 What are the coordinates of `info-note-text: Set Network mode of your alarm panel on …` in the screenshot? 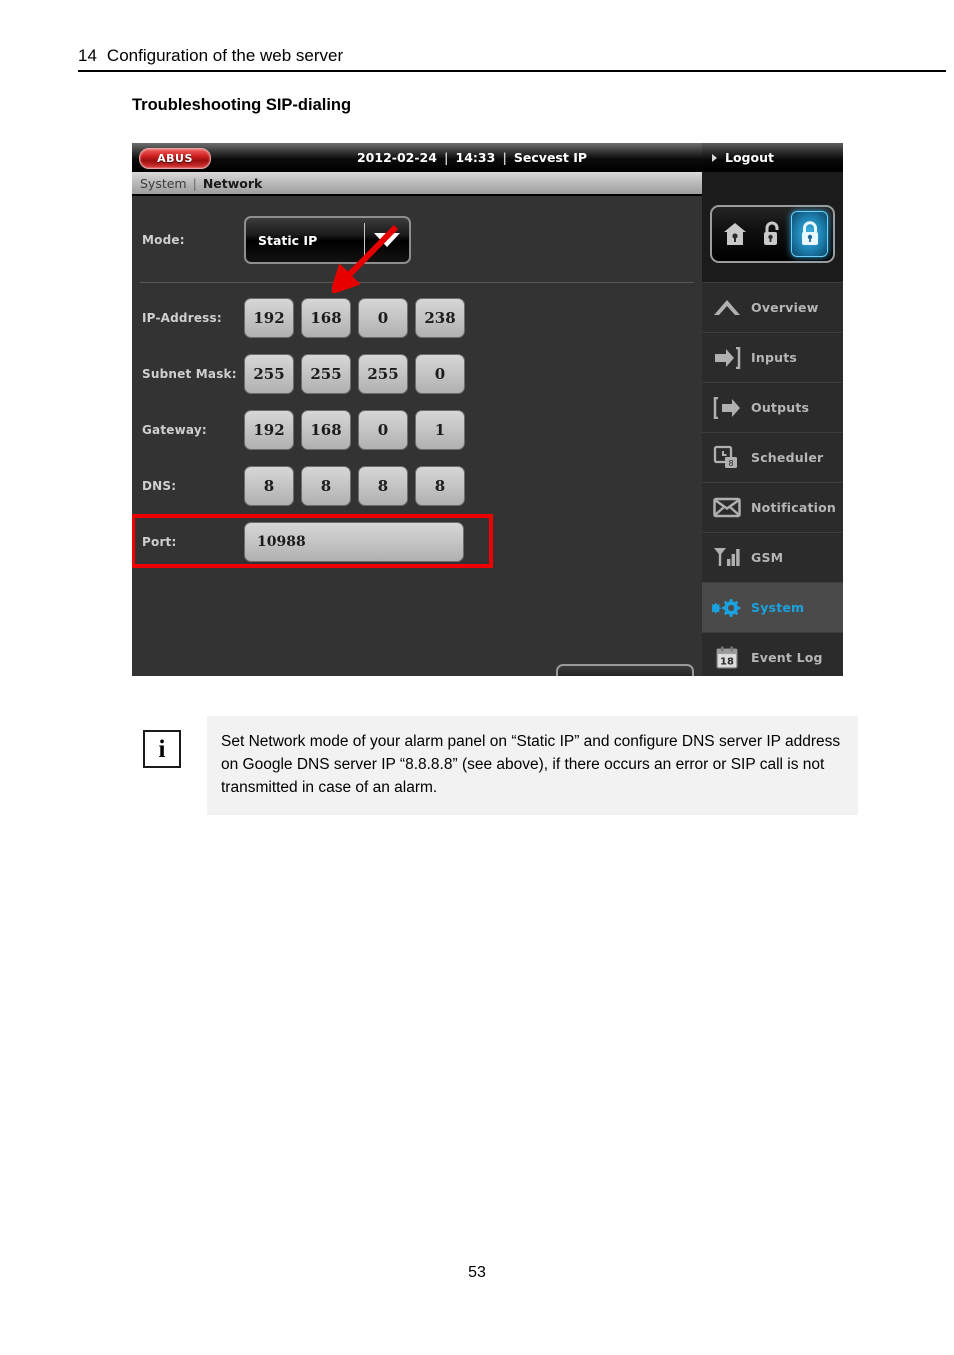 It's located at (531, 764).